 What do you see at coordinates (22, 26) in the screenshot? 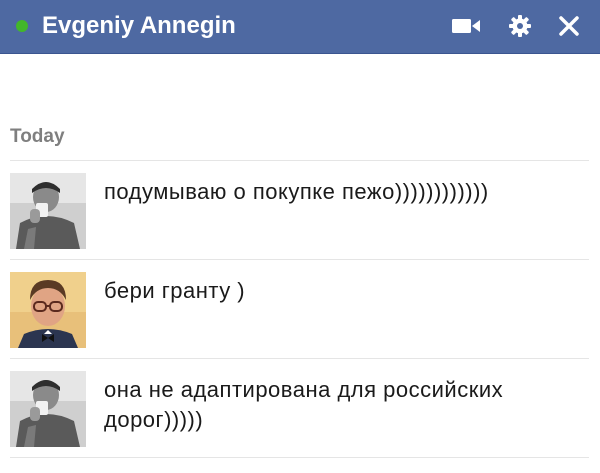
I see `online-status-dot` at bounding box center [22, 26].